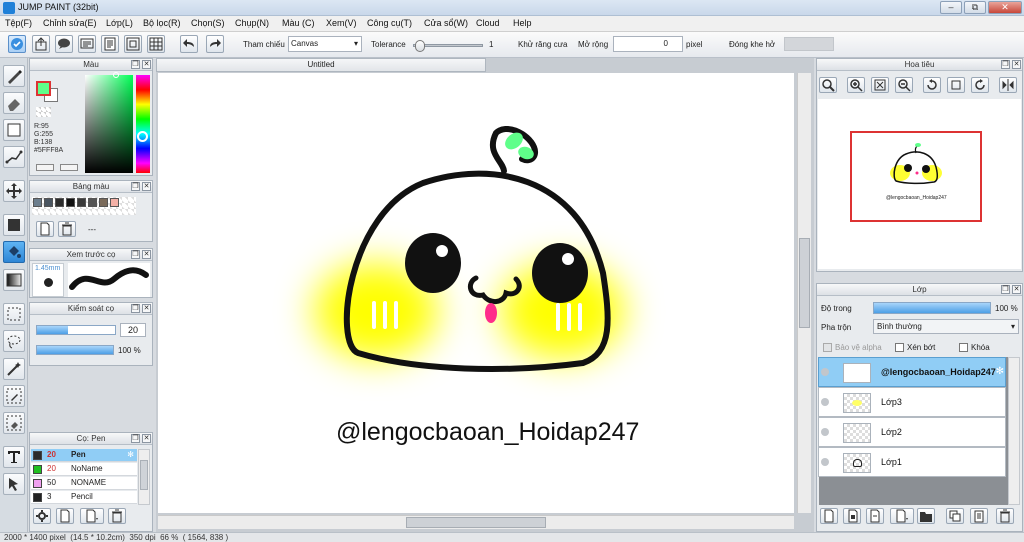 The height and width of the screenshot is (542, 1024). I want to click on navigator-preview: @lengocbaoan_Hoidap247, so click(919, 184).